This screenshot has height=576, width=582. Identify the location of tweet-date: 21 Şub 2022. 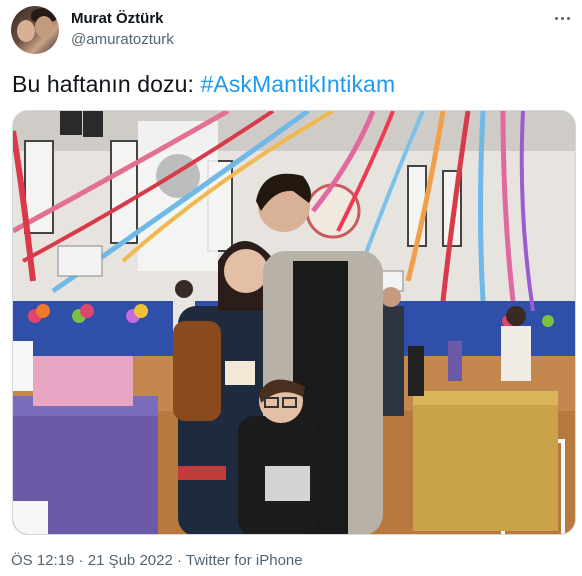
(130, 560).